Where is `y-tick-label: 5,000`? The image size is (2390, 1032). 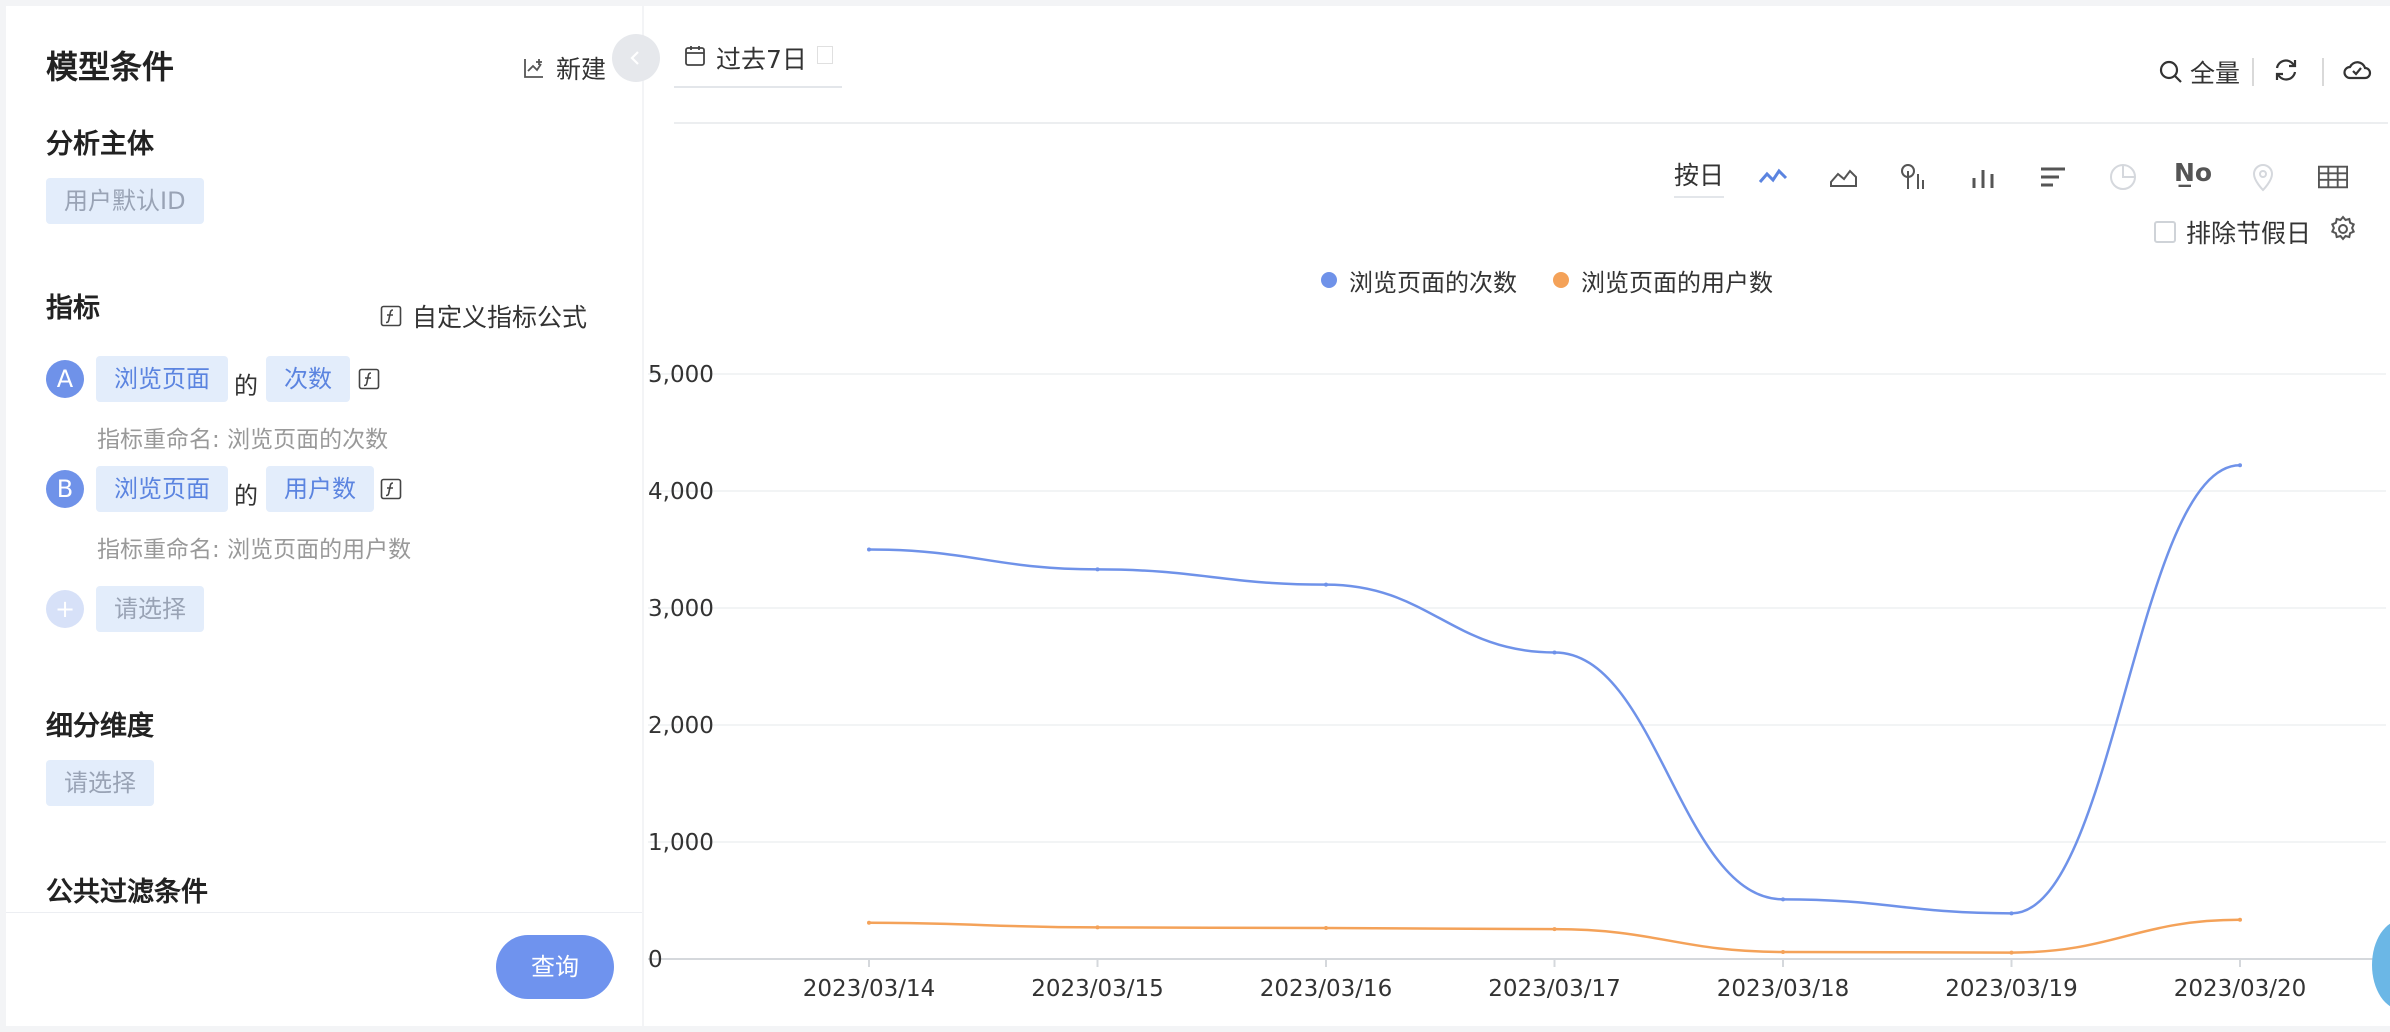
y-tick-label: 5,000 is located at coordinates (681, 375).